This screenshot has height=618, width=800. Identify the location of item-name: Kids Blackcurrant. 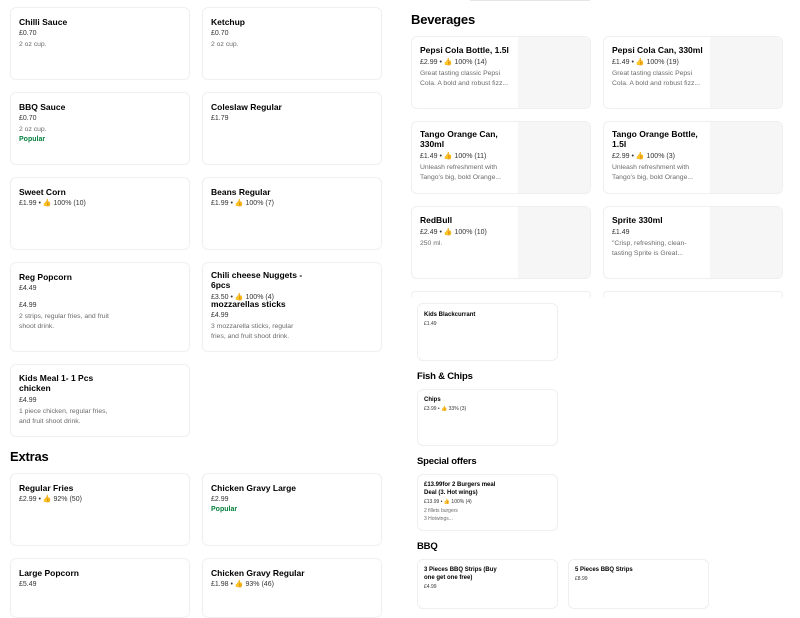
(450, 315).